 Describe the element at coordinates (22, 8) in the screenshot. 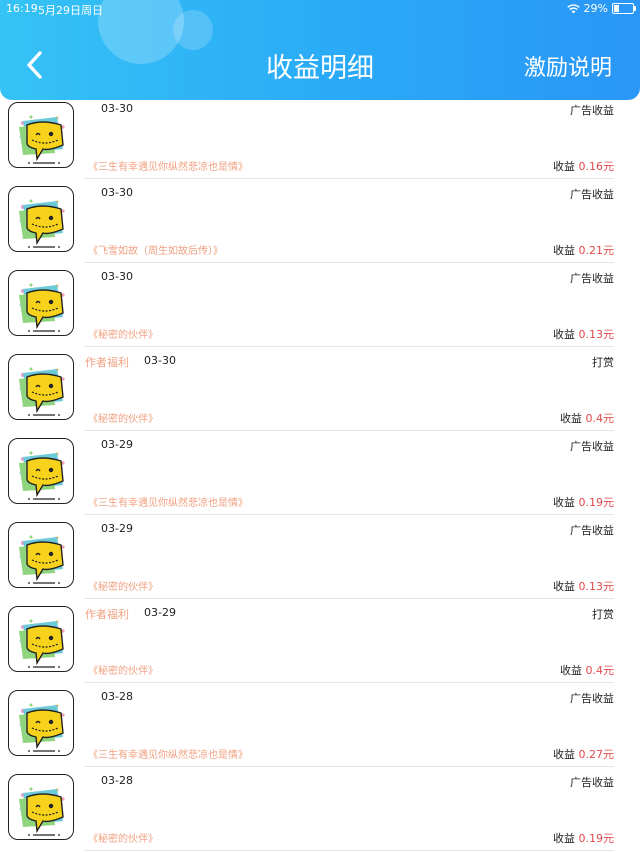

I see `status-time: 16:19` at that location.